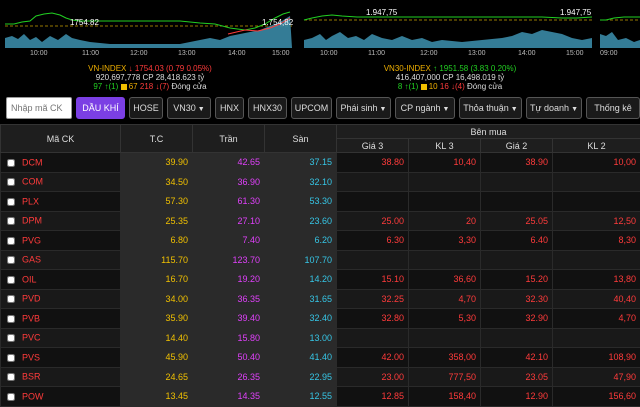 The image size is (640, 407). Describe the element at coordinates (61, 280) in the screenshot. I see `symbol-cell: OIL` at that location.